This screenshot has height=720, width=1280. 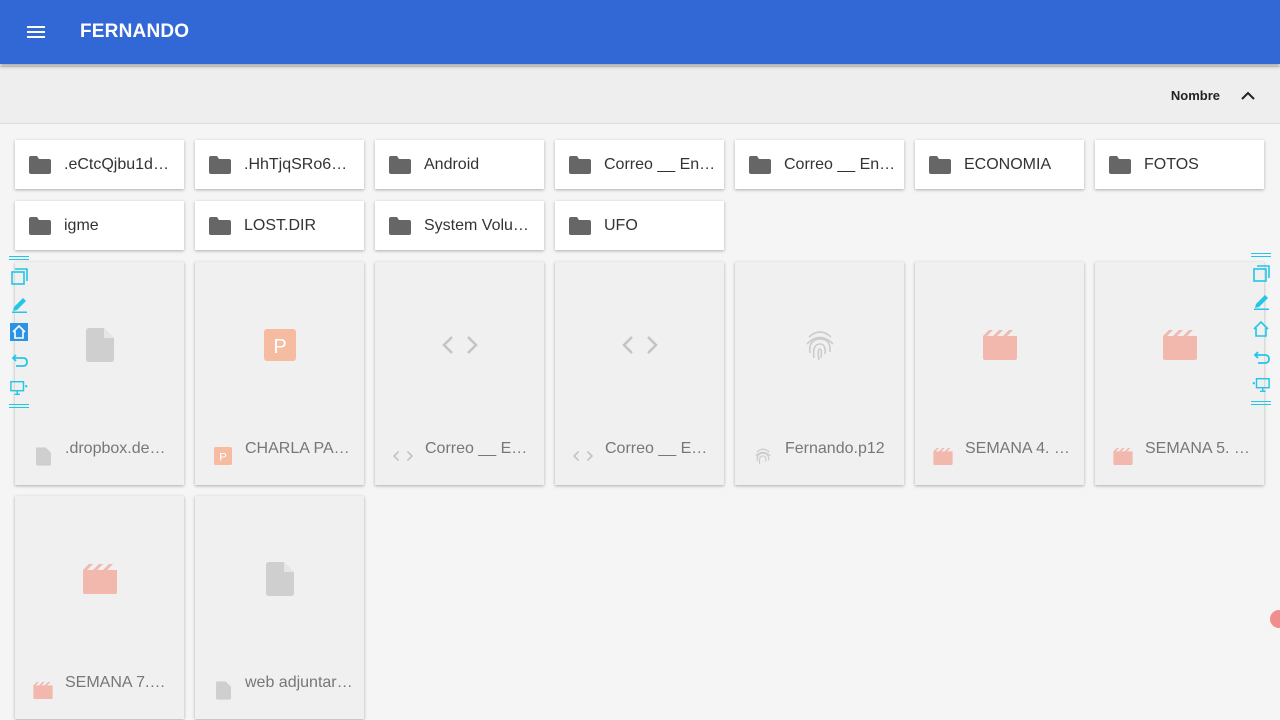 I want to click on sort-by-name-button: Nombre, so click(x=1195, y=95).